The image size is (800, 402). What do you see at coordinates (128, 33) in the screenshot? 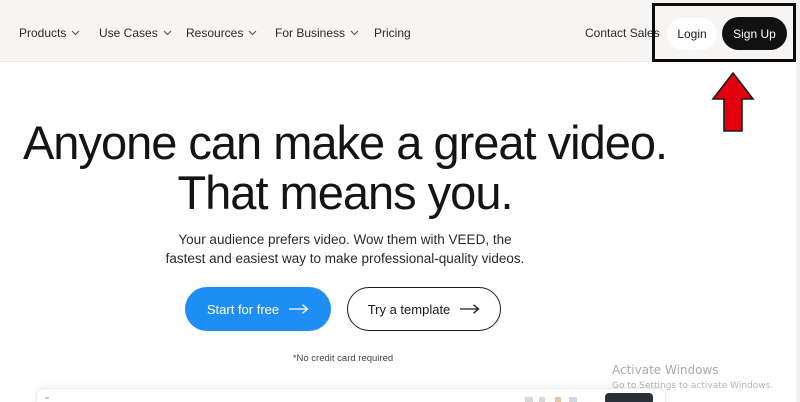
I see `nav-use-cases-label: Use Cases` at bounding box center [128, 33].